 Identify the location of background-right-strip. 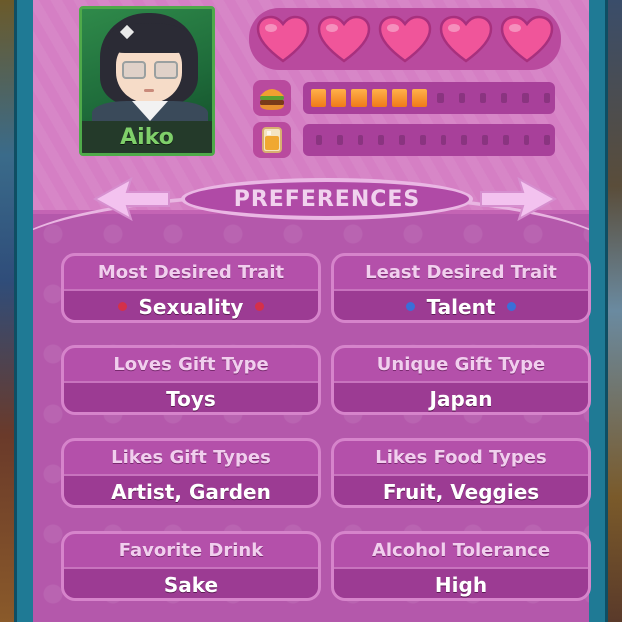
(615, 311).